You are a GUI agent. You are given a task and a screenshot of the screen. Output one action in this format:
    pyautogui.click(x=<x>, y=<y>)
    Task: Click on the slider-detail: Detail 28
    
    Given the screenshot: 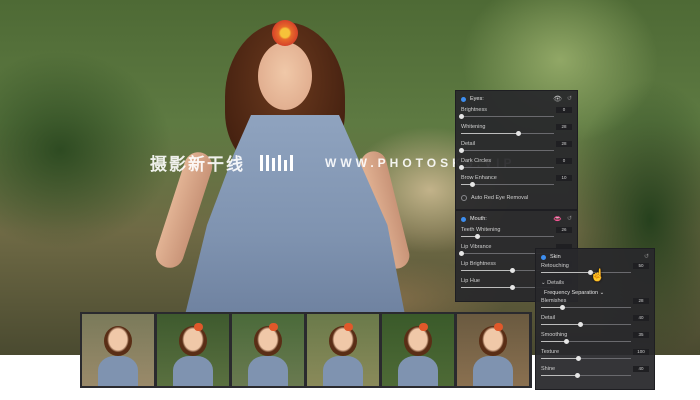 What is the action you would take?
    pyautogui.click(x=515, y=148)
    